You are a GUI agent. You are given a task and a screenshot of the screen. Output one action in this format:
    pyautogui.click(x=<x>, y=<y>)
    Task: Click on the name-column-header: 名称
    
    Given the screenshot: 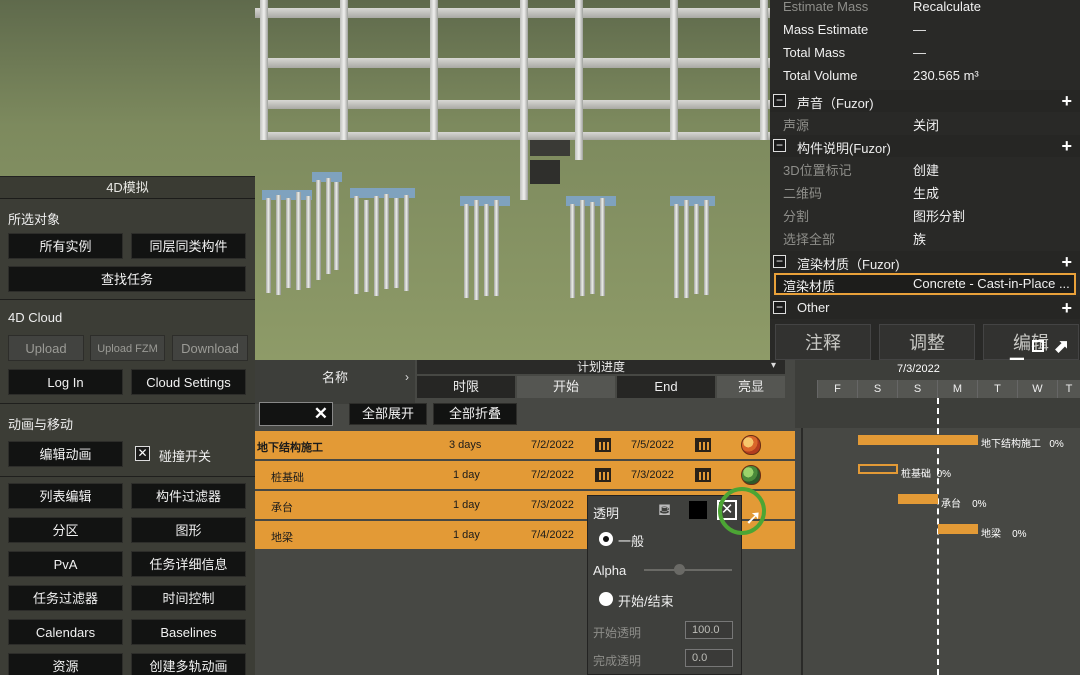 What is the action you would take?
    pyautogui.click(x=335, y=382)
    